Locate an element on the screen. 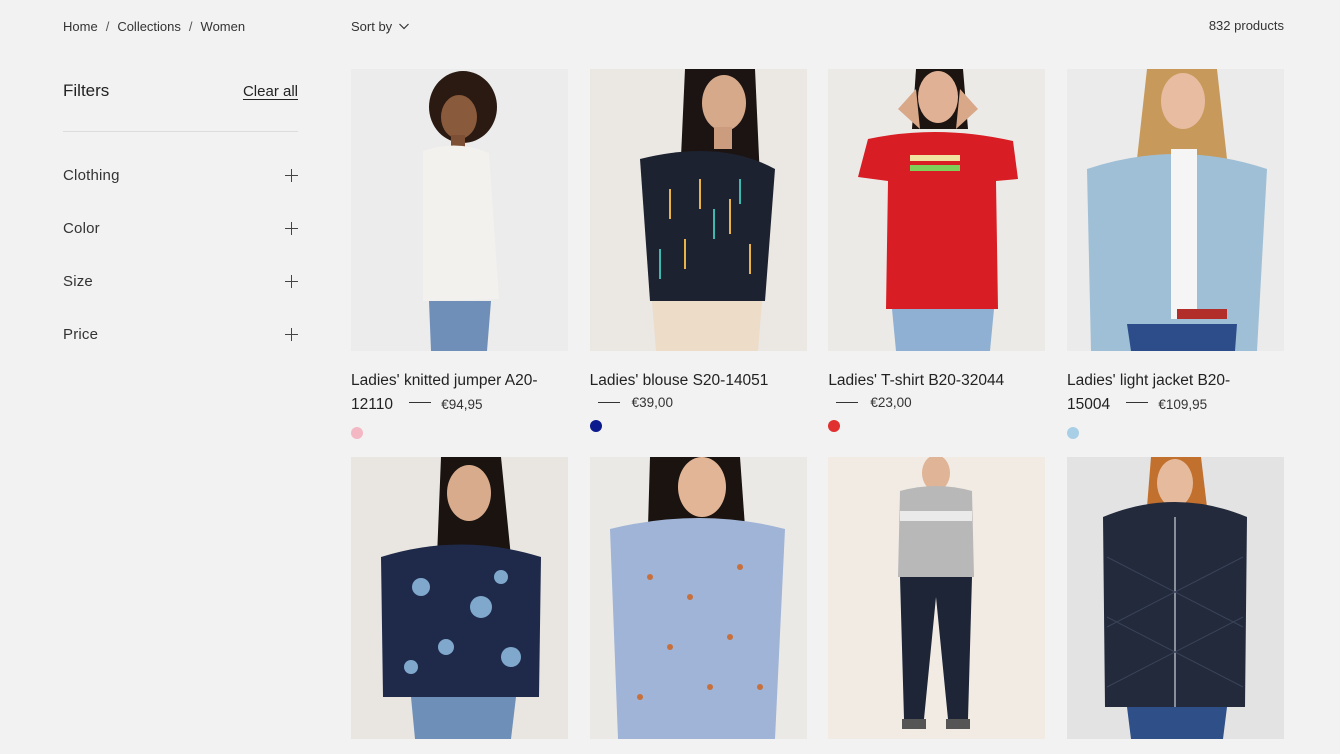  product-price: €109,95 is located at coordinates (1183, 404).